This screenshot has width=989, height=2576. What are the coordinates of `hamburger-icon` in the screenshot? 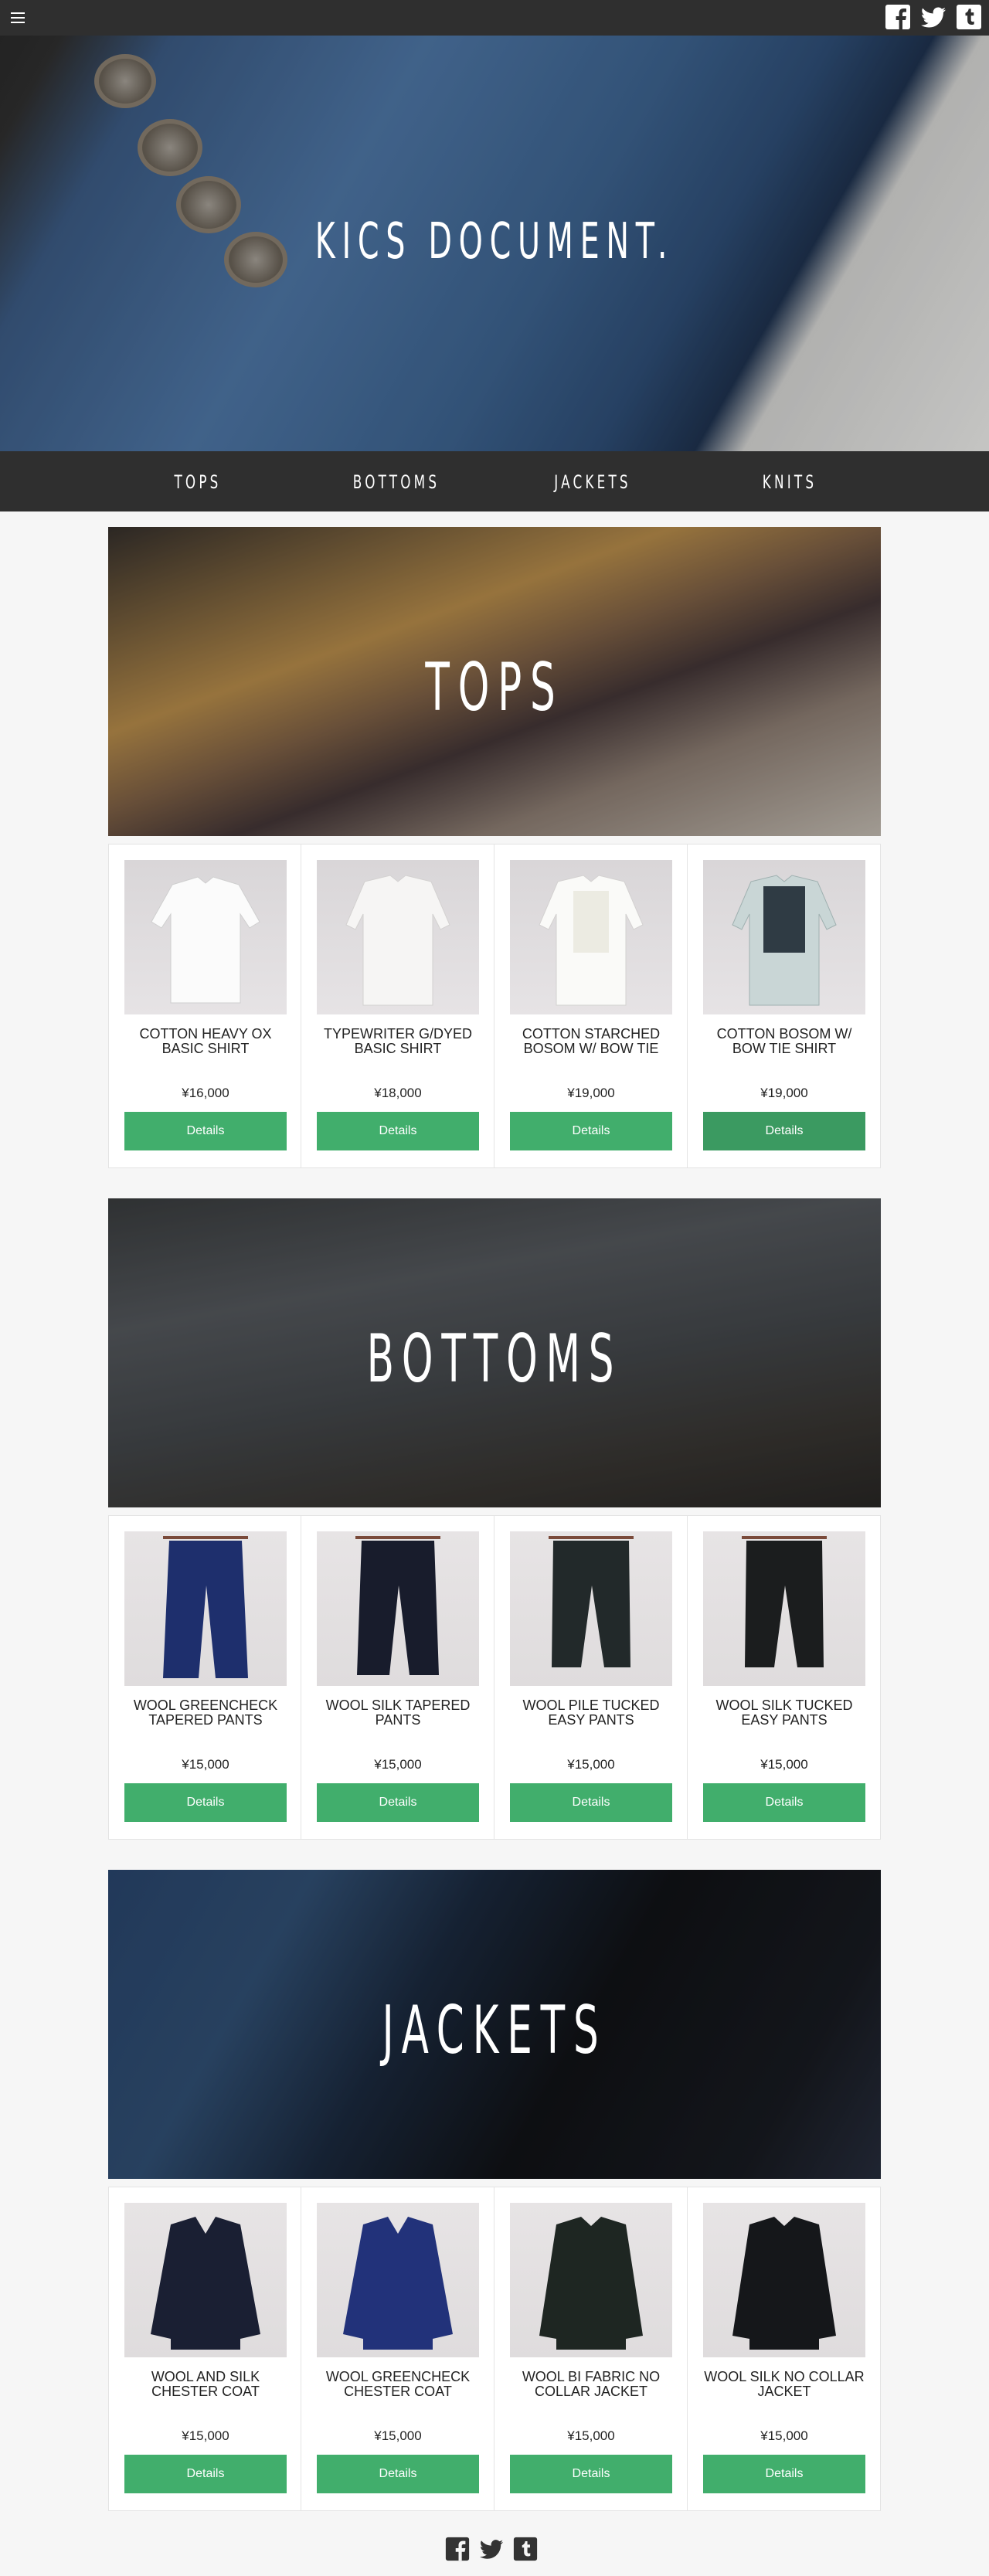 It's located at (17, 17).